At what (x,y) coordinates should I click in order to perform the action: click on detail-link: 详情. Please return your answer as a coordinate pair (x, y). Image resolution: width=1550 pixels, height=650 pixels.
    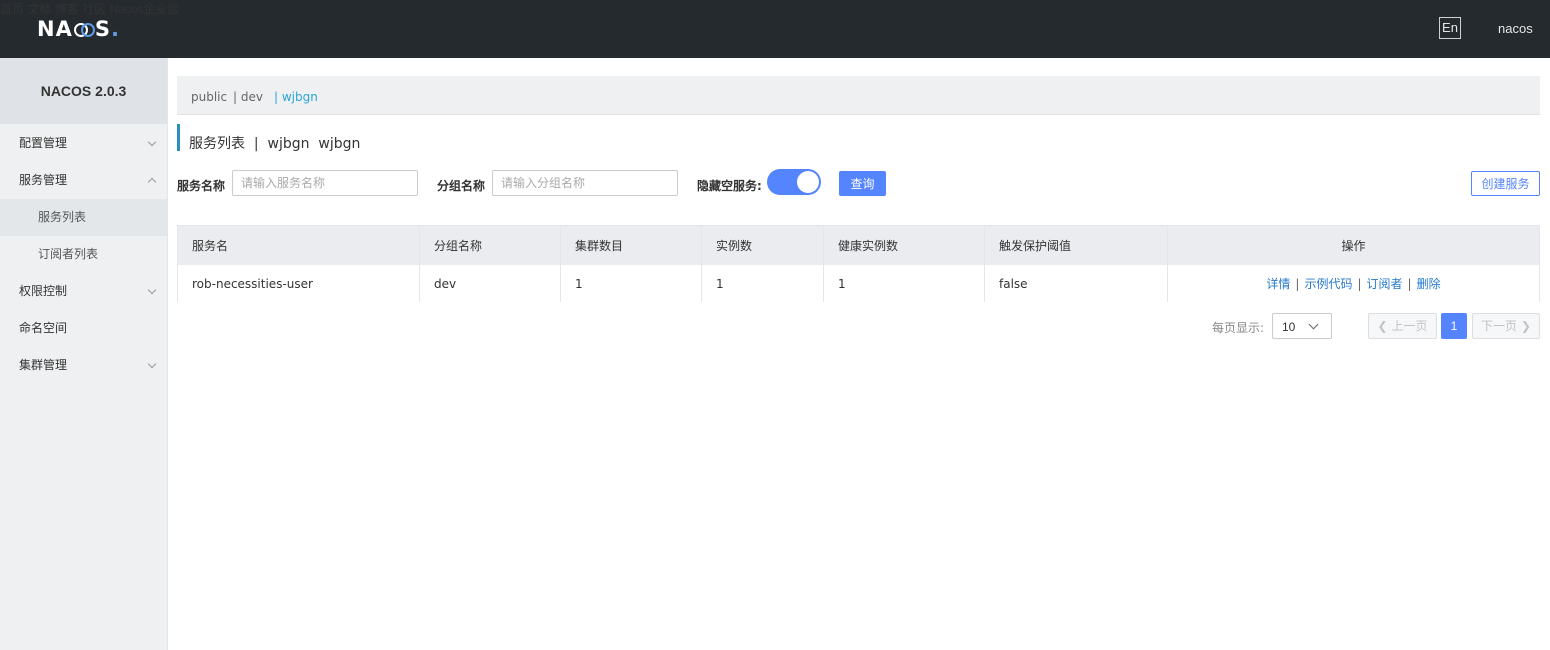
    Looking at the image, I should click on (1278, 283).